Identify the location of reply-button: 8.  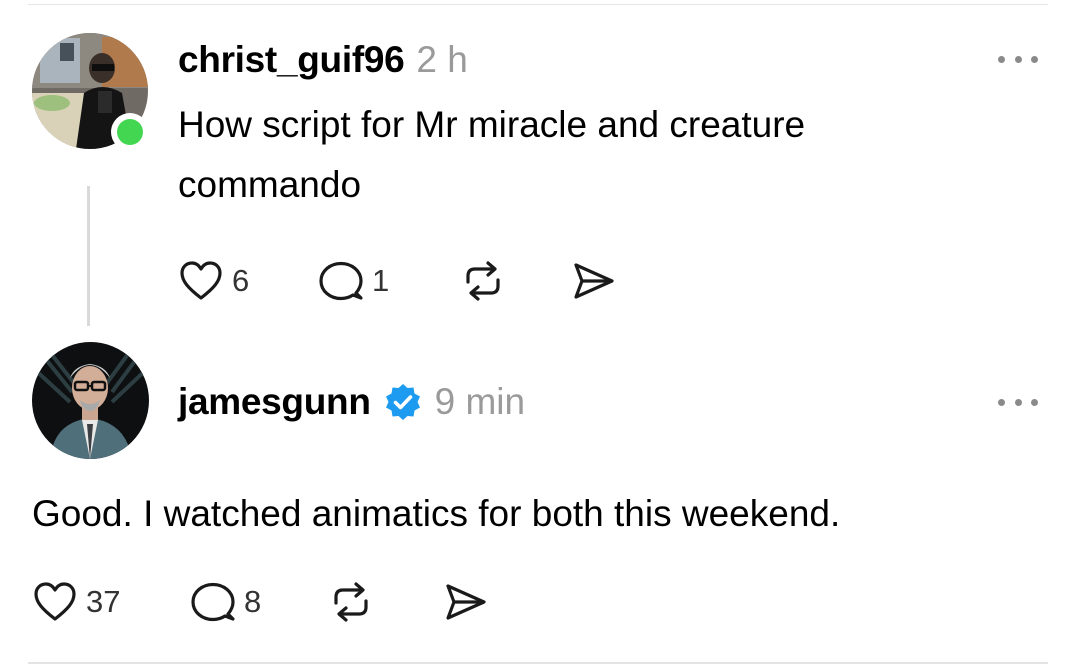
(225, 602).